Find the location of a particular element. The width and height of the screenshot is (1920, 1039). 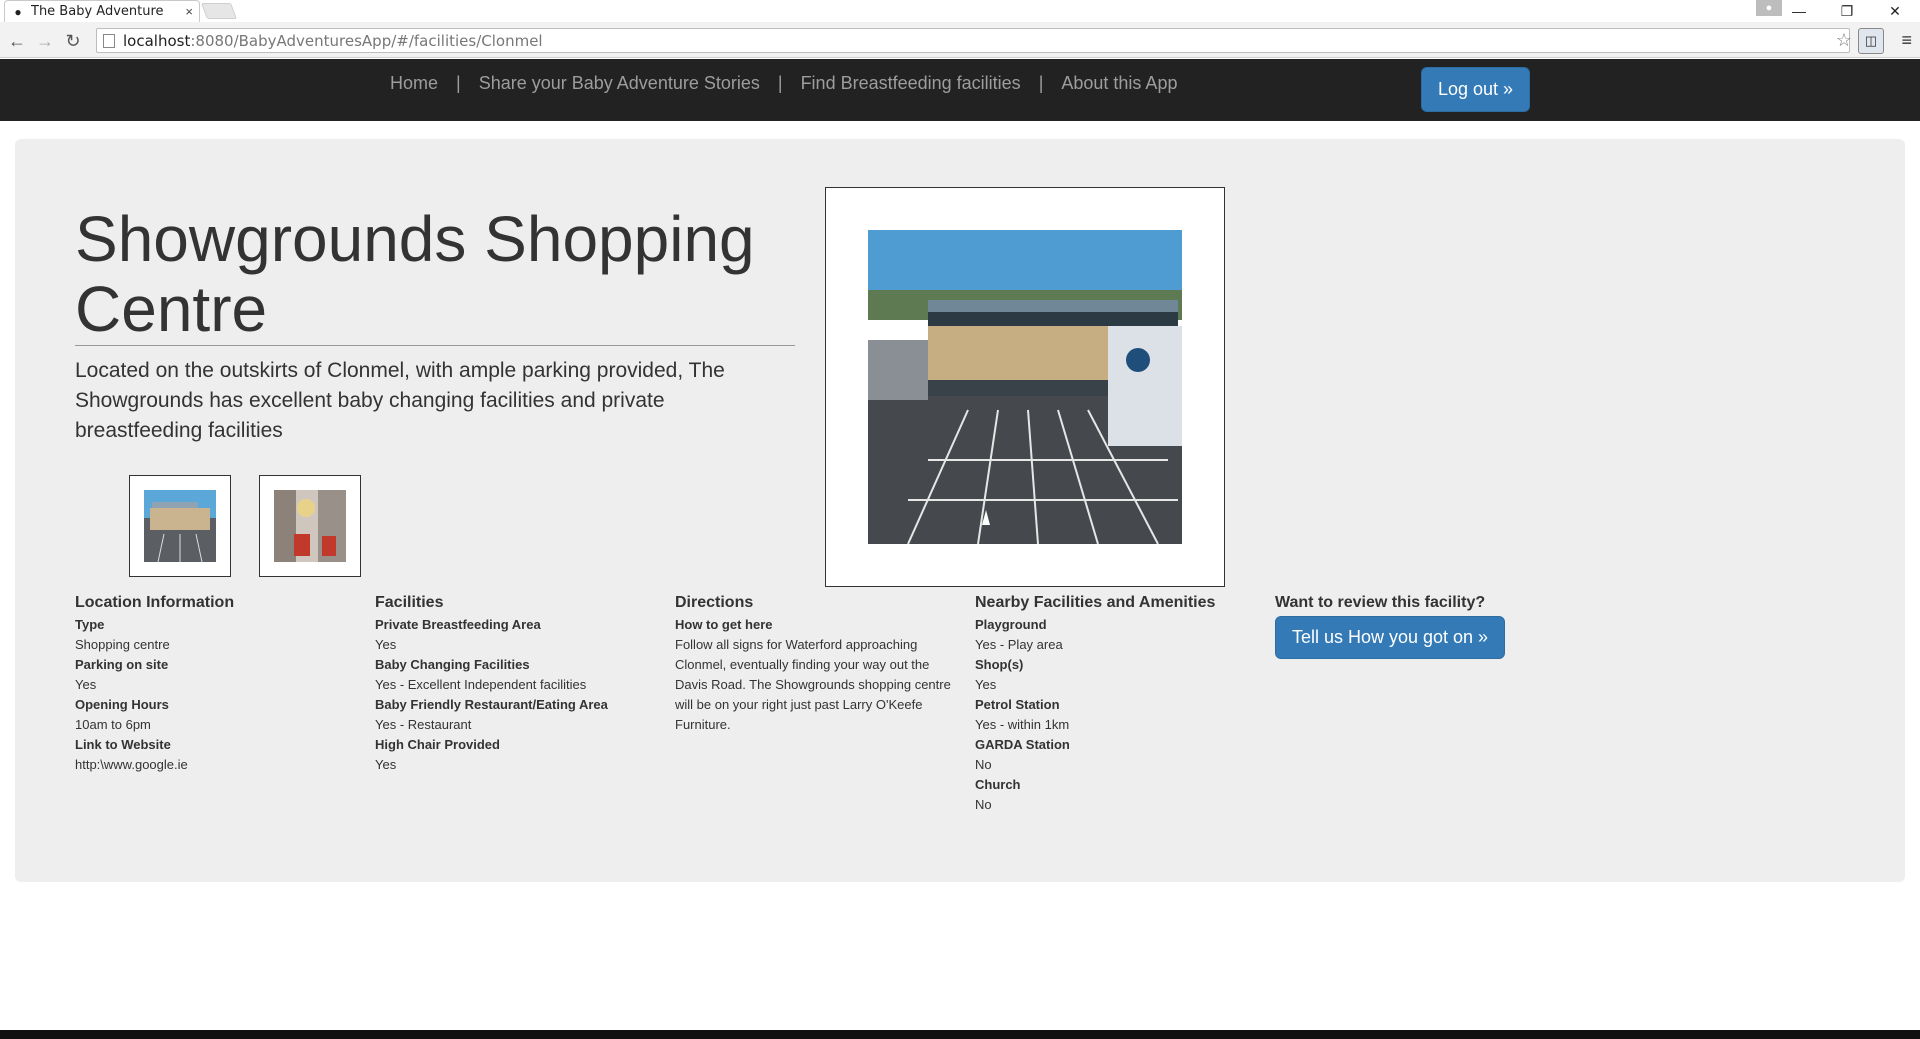

playground-value: Yes - Play area is located at coordinates (1019, 644).